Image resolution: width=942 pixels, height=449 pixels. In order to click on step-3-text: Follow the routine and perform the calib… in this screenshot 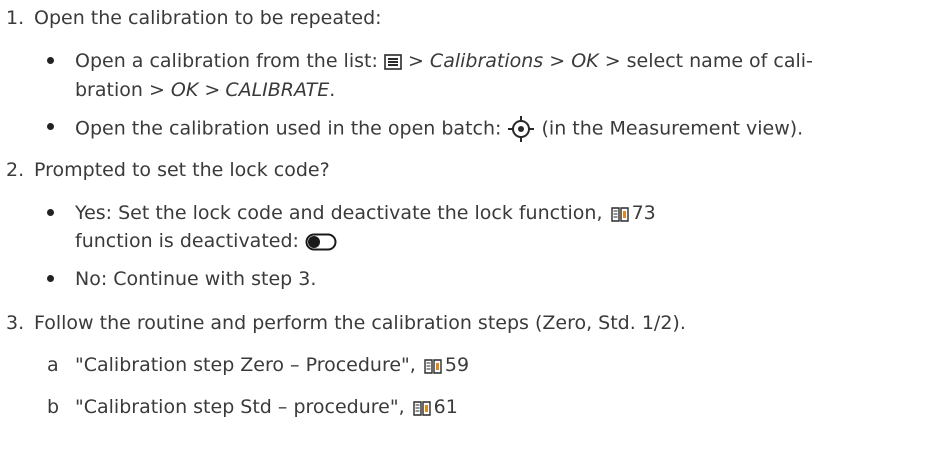, I will do `click(360, 323)`.